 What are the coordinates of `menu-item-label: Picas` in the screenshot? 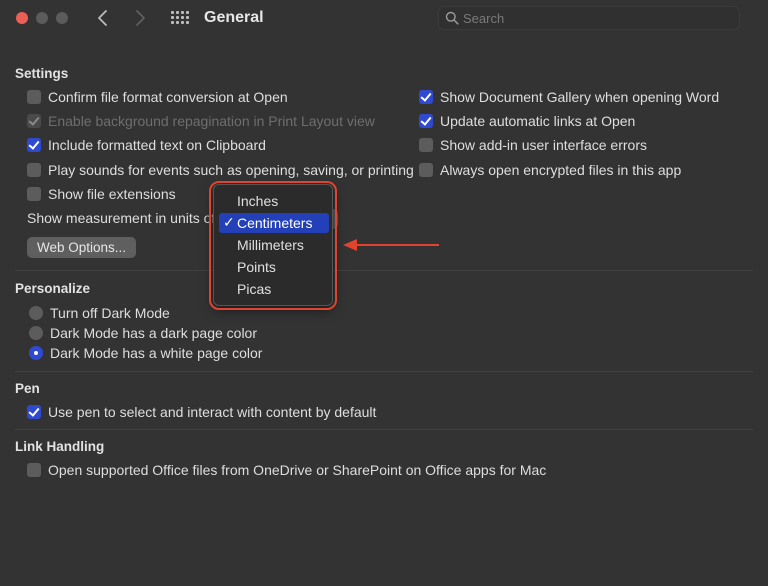 It's located at (254, 289).